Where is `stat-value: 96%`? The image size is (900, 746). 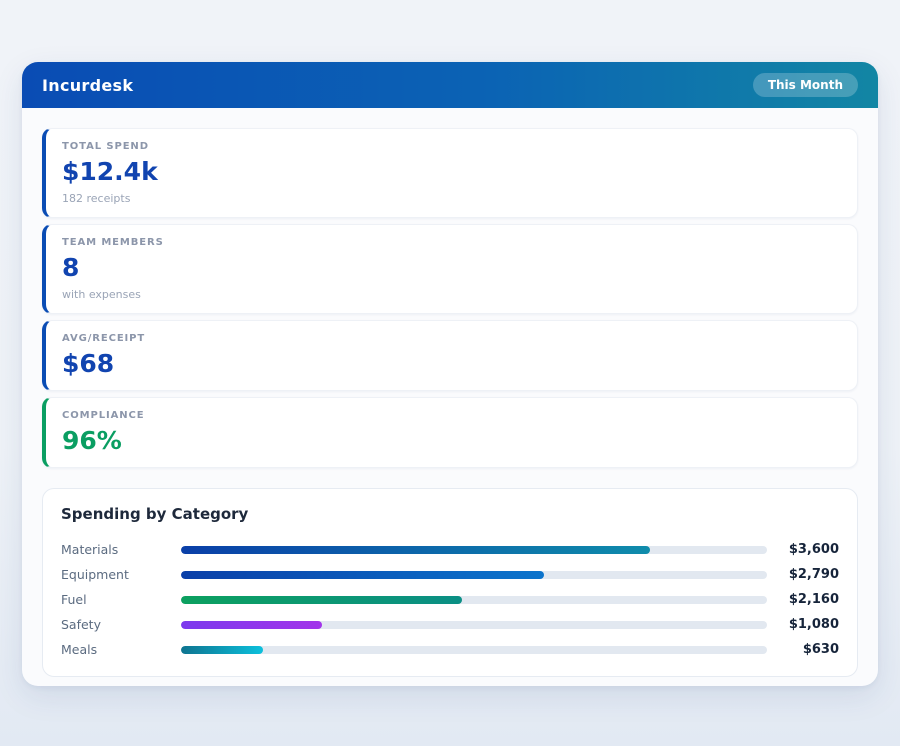
stat-value: 96% is located at coordinates (92, 440).